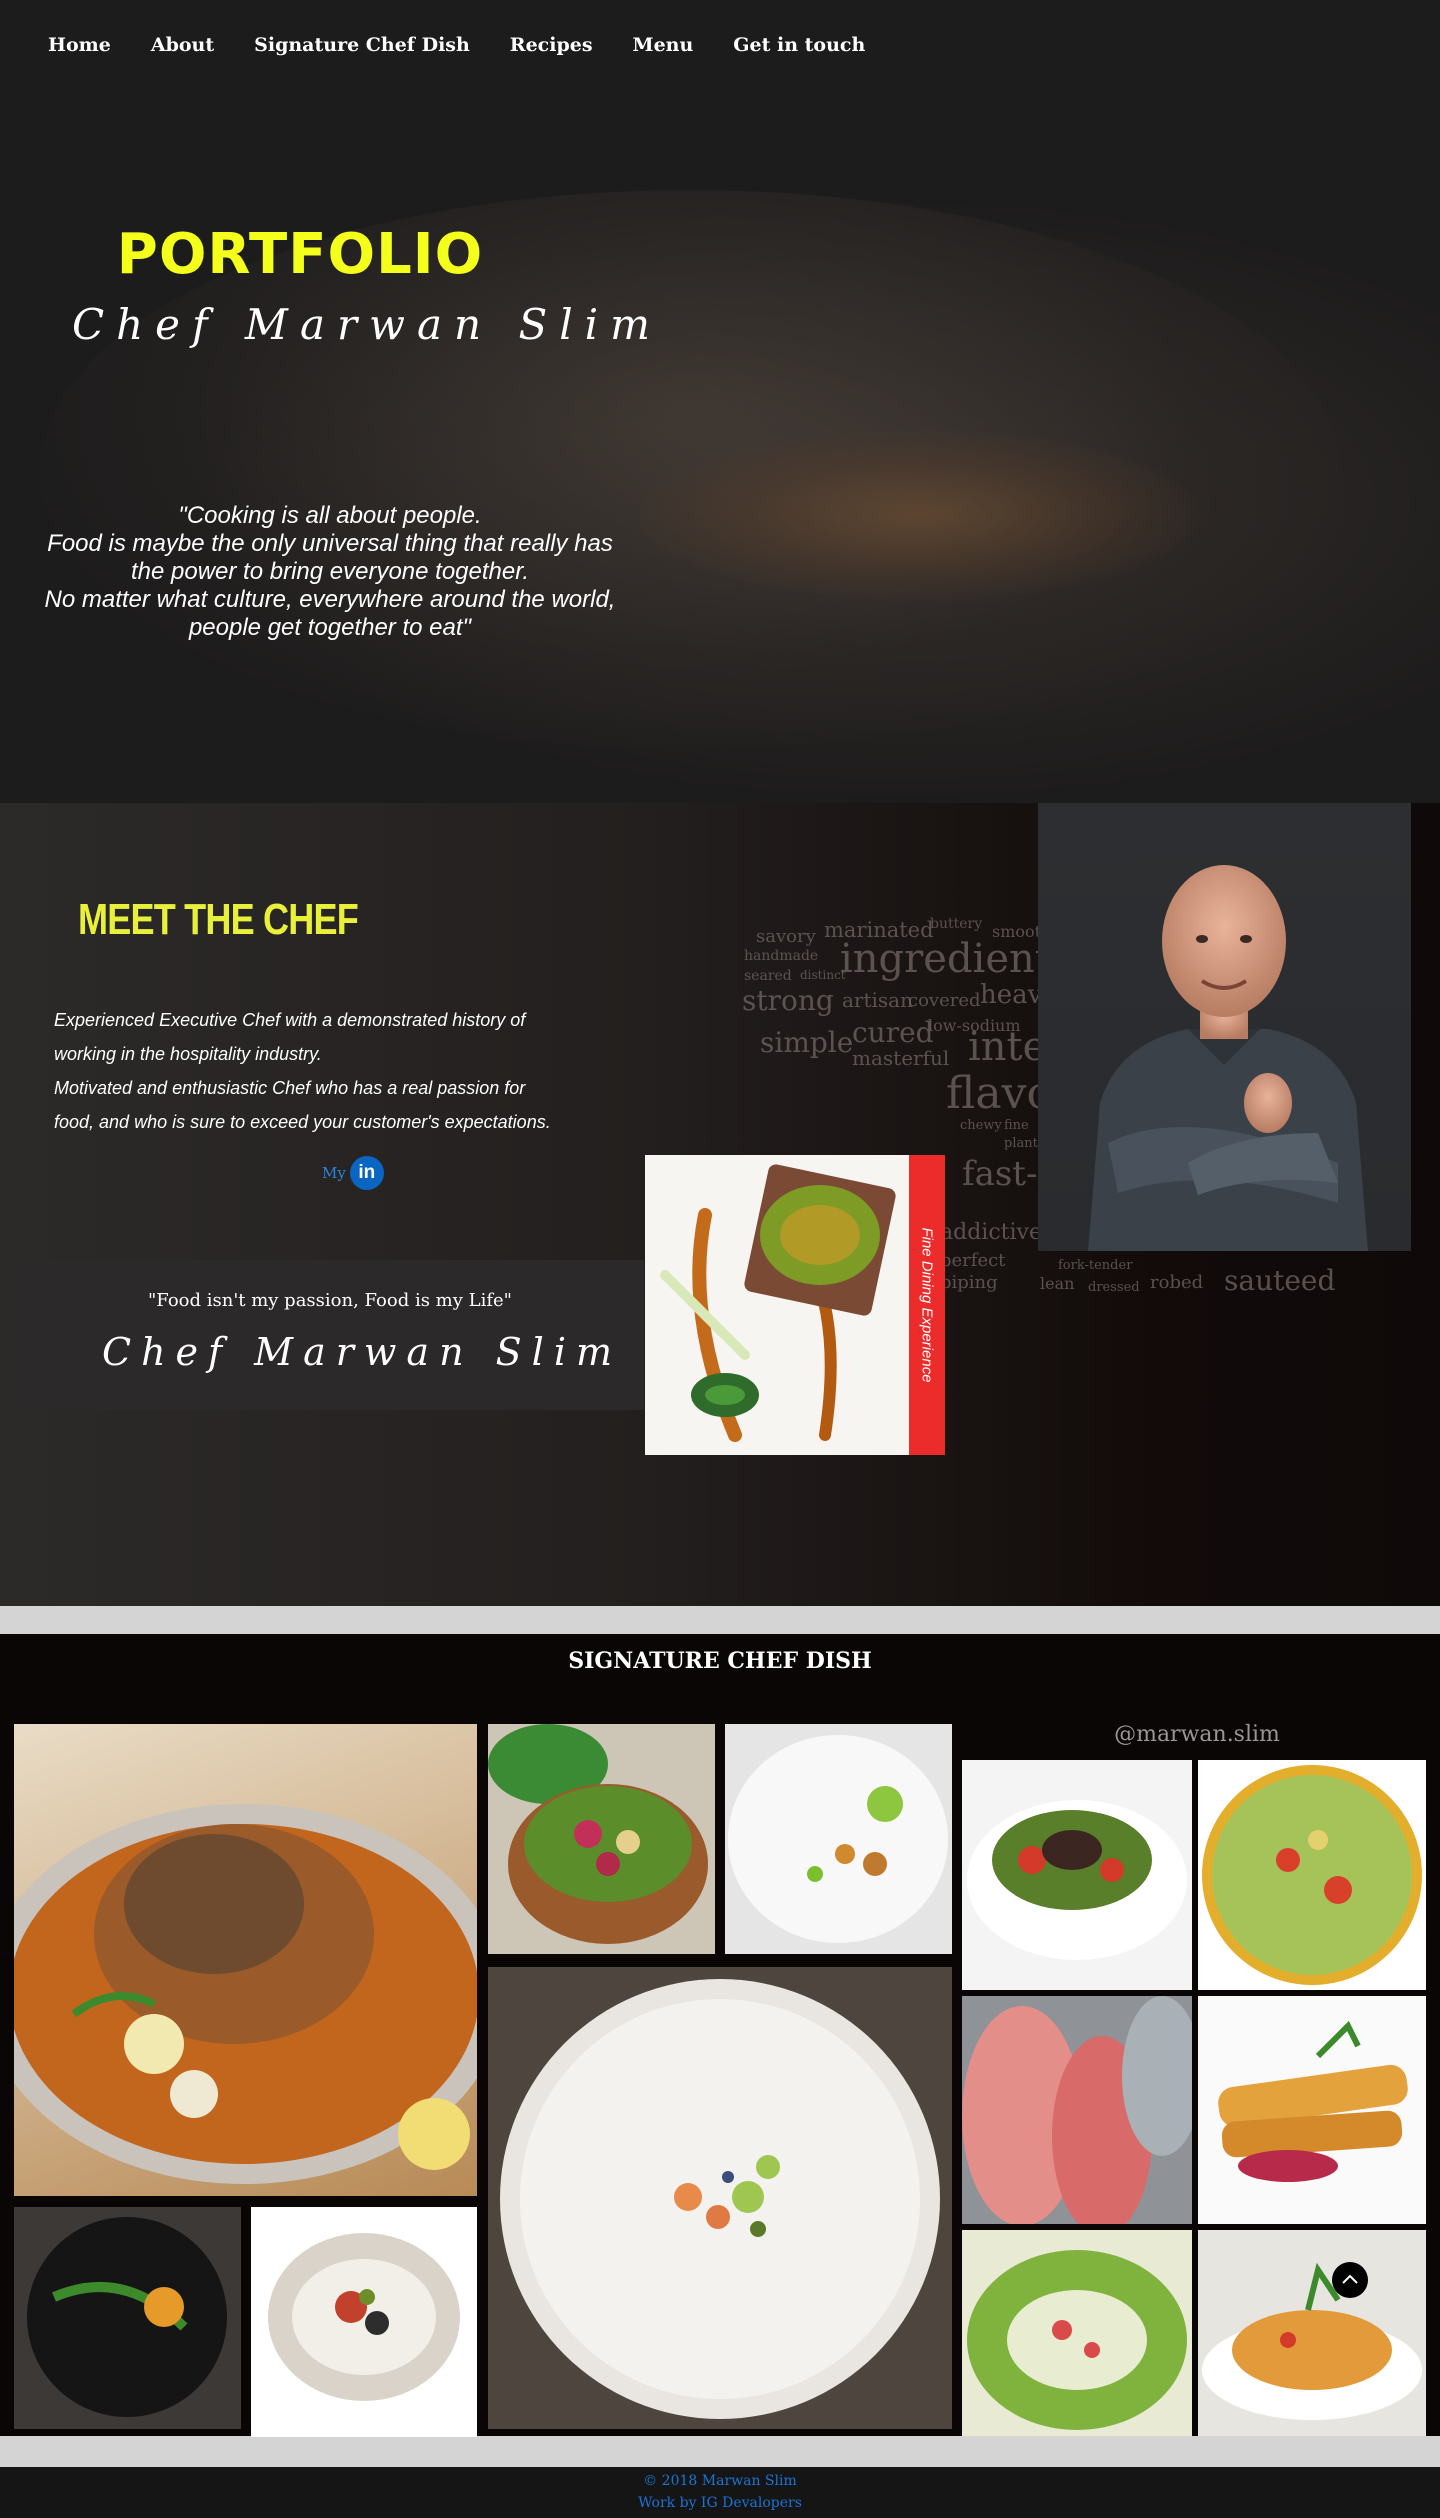  Describe the element at coordinates (362, 1352) in the screenshot. I see `card-signature: Chef Marwan Slim` at that location.